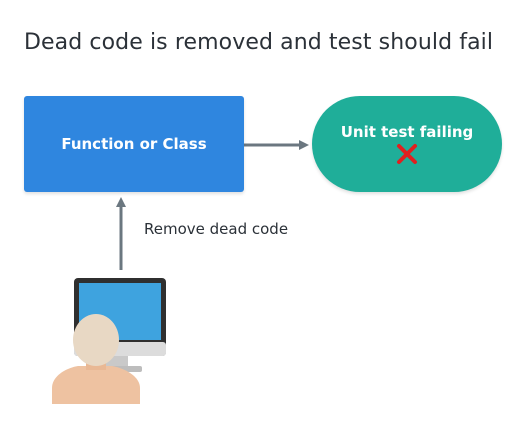 Image resolution: width=532 pixels, height=432 pixels. What do you see at coordinates (407, 132) in the screenshot?
I see `unit-test-label: Unit test failing` at bounding box center [407, 132].